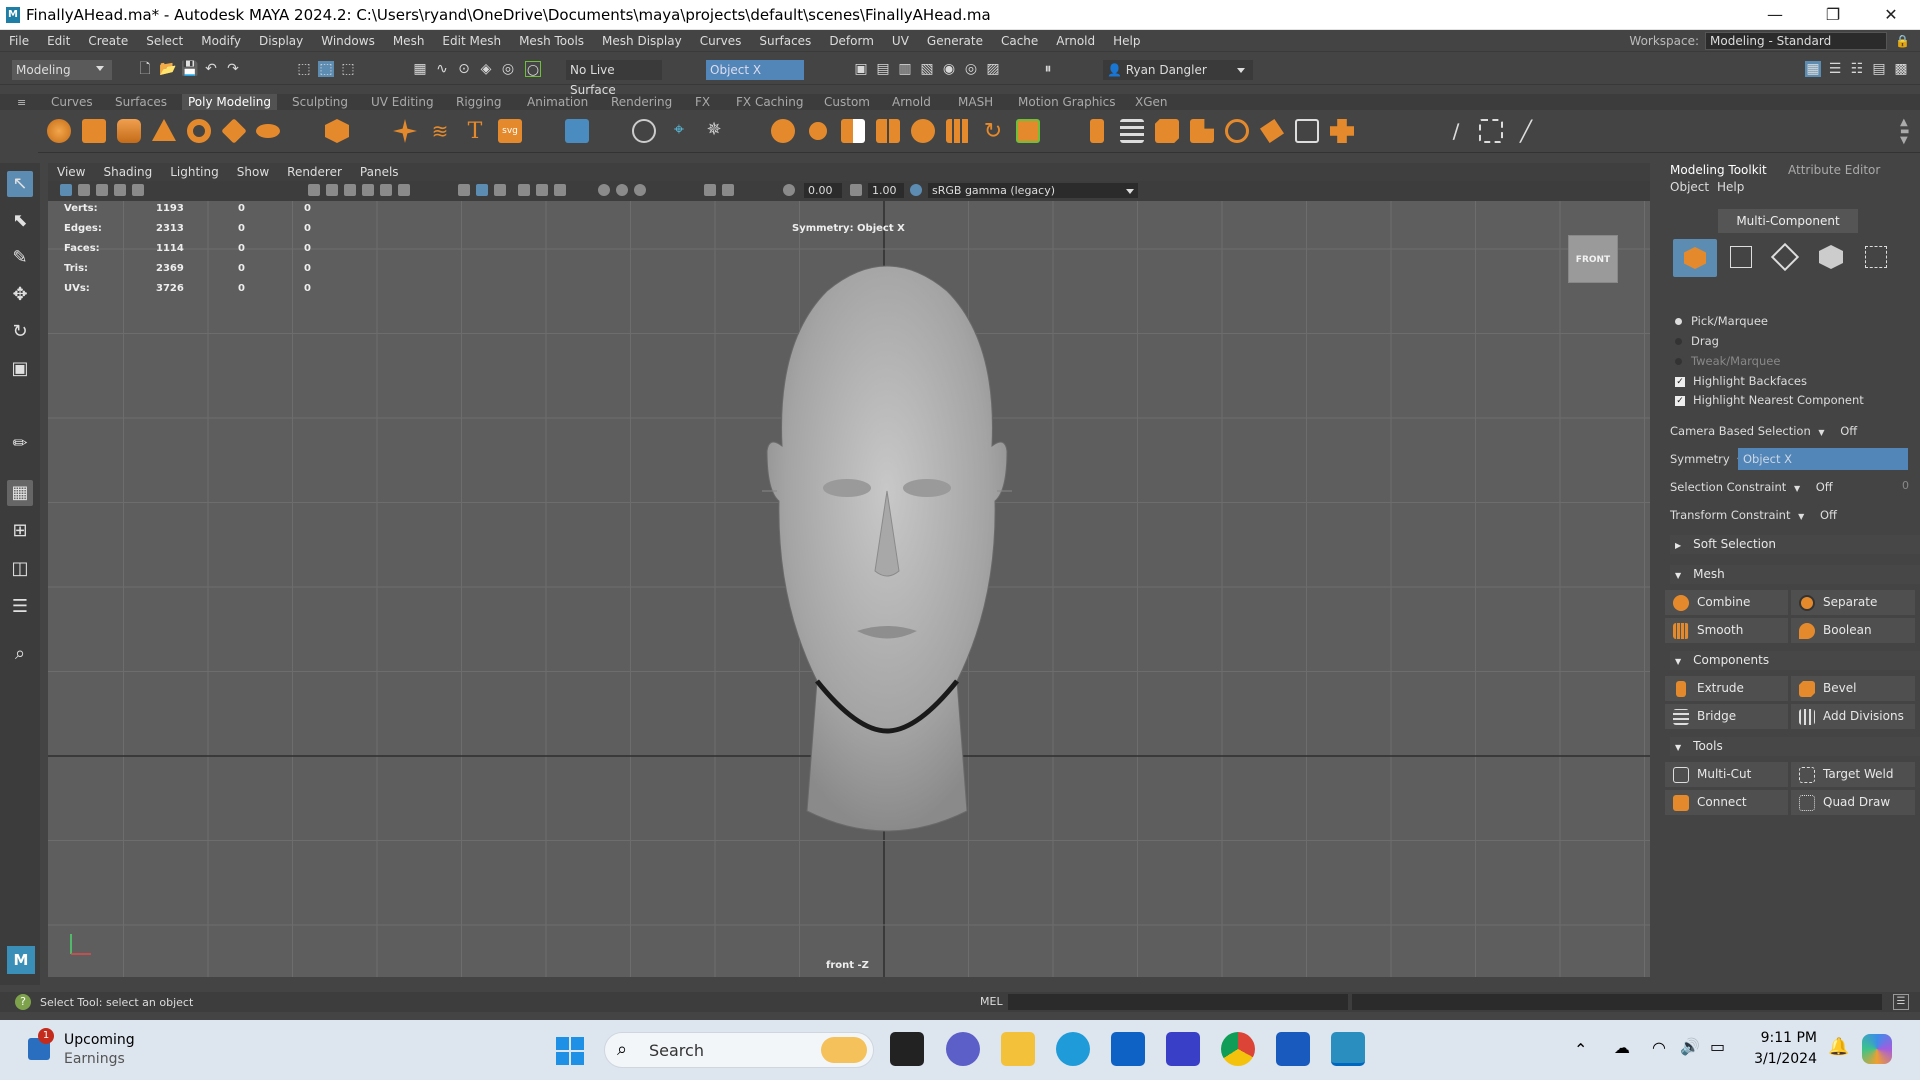  Describe the element at coordinates (20, 369) in the screenshot. I see `scale-tool-icon: ▣` at that location.